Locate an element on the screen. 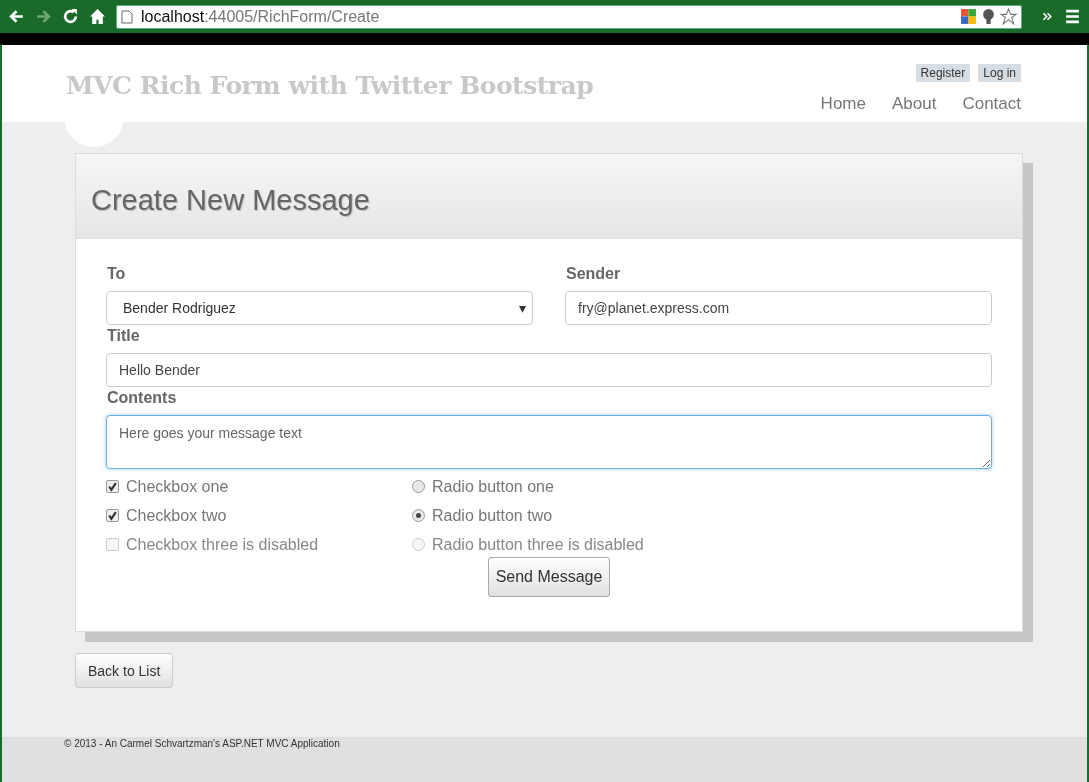 This screenshot has height=782, width=1089. radio-label: Radio button one is located at coordinates (493, 486).